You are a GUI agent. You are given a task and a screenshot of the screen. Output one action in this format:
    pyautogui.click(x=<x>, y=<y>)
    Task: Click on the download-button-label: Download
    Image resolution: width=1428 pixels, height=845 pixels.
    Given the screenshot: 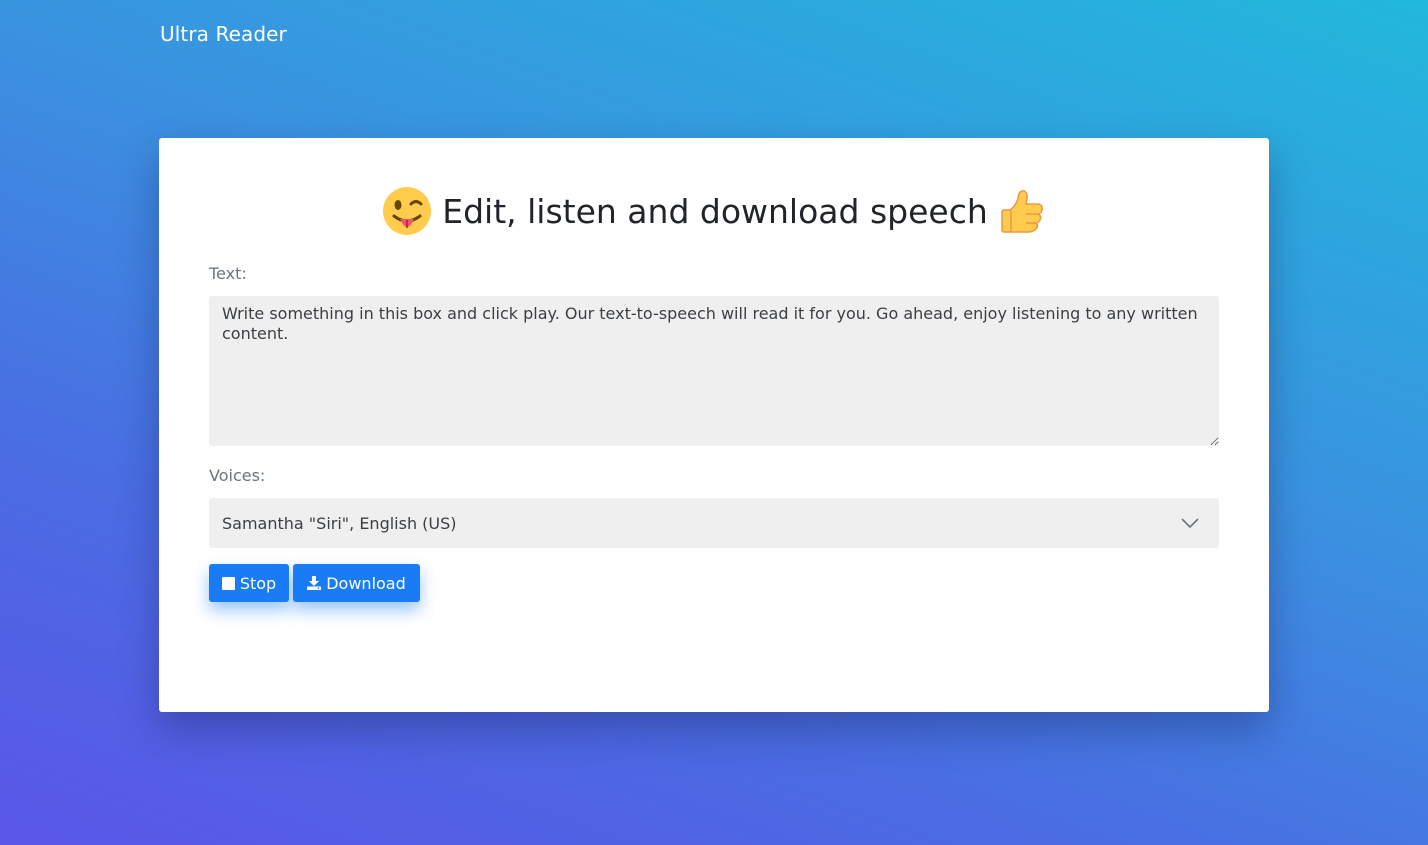 What is the action you would take?
    pyautogui.click(x=366, y=583)
    